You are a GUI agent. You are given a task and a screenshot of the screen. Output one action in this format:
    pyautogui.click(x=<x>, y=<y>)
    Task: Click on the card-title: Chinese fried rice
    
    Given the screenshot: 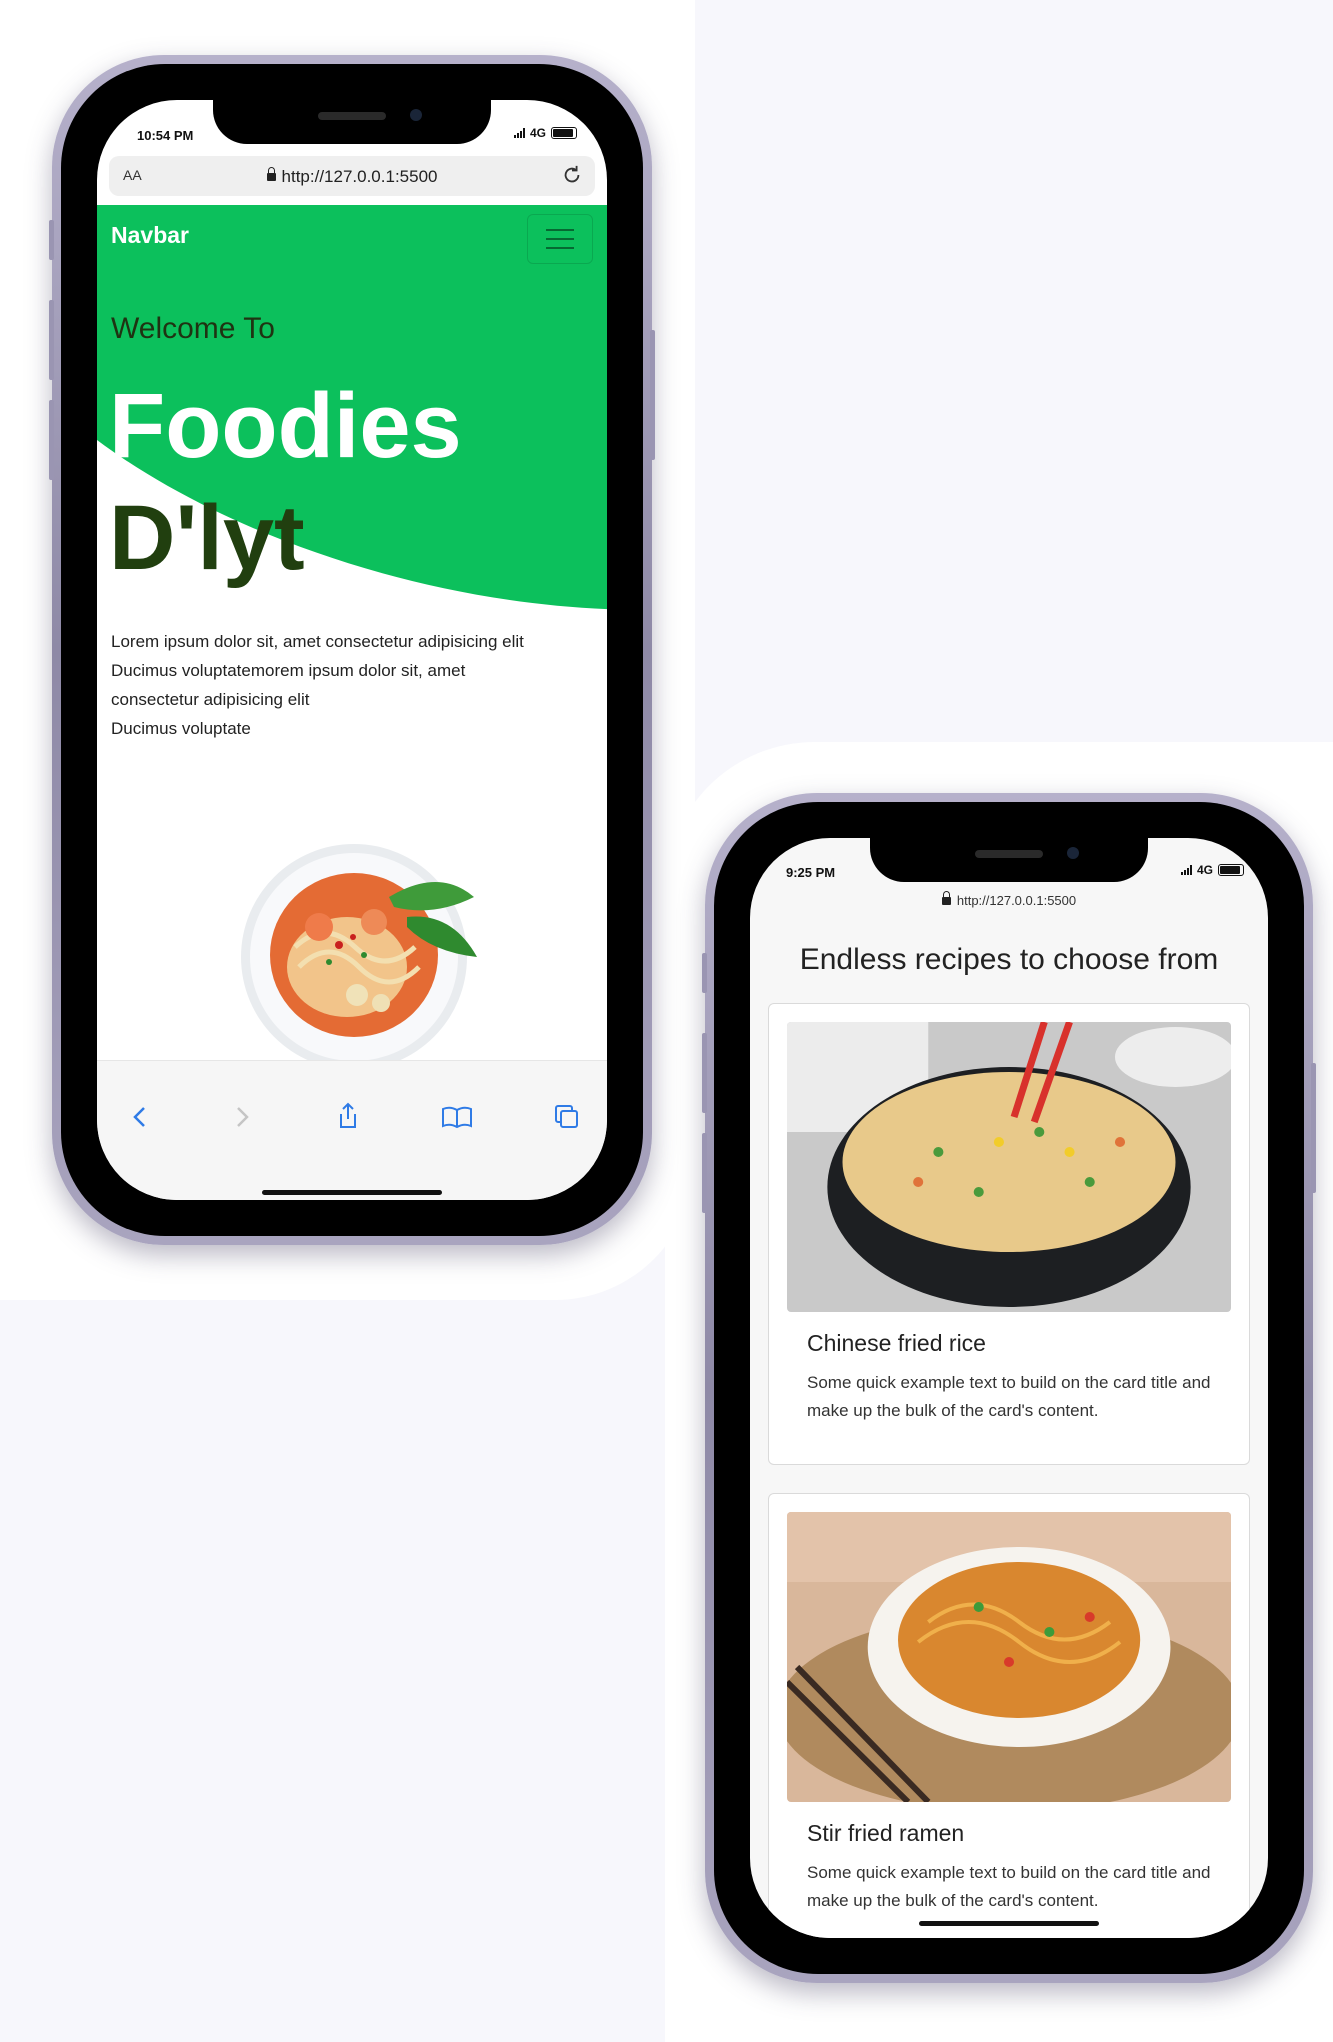 What is the action you would take?
    pyautogui.click(x=896, y=1343)
    